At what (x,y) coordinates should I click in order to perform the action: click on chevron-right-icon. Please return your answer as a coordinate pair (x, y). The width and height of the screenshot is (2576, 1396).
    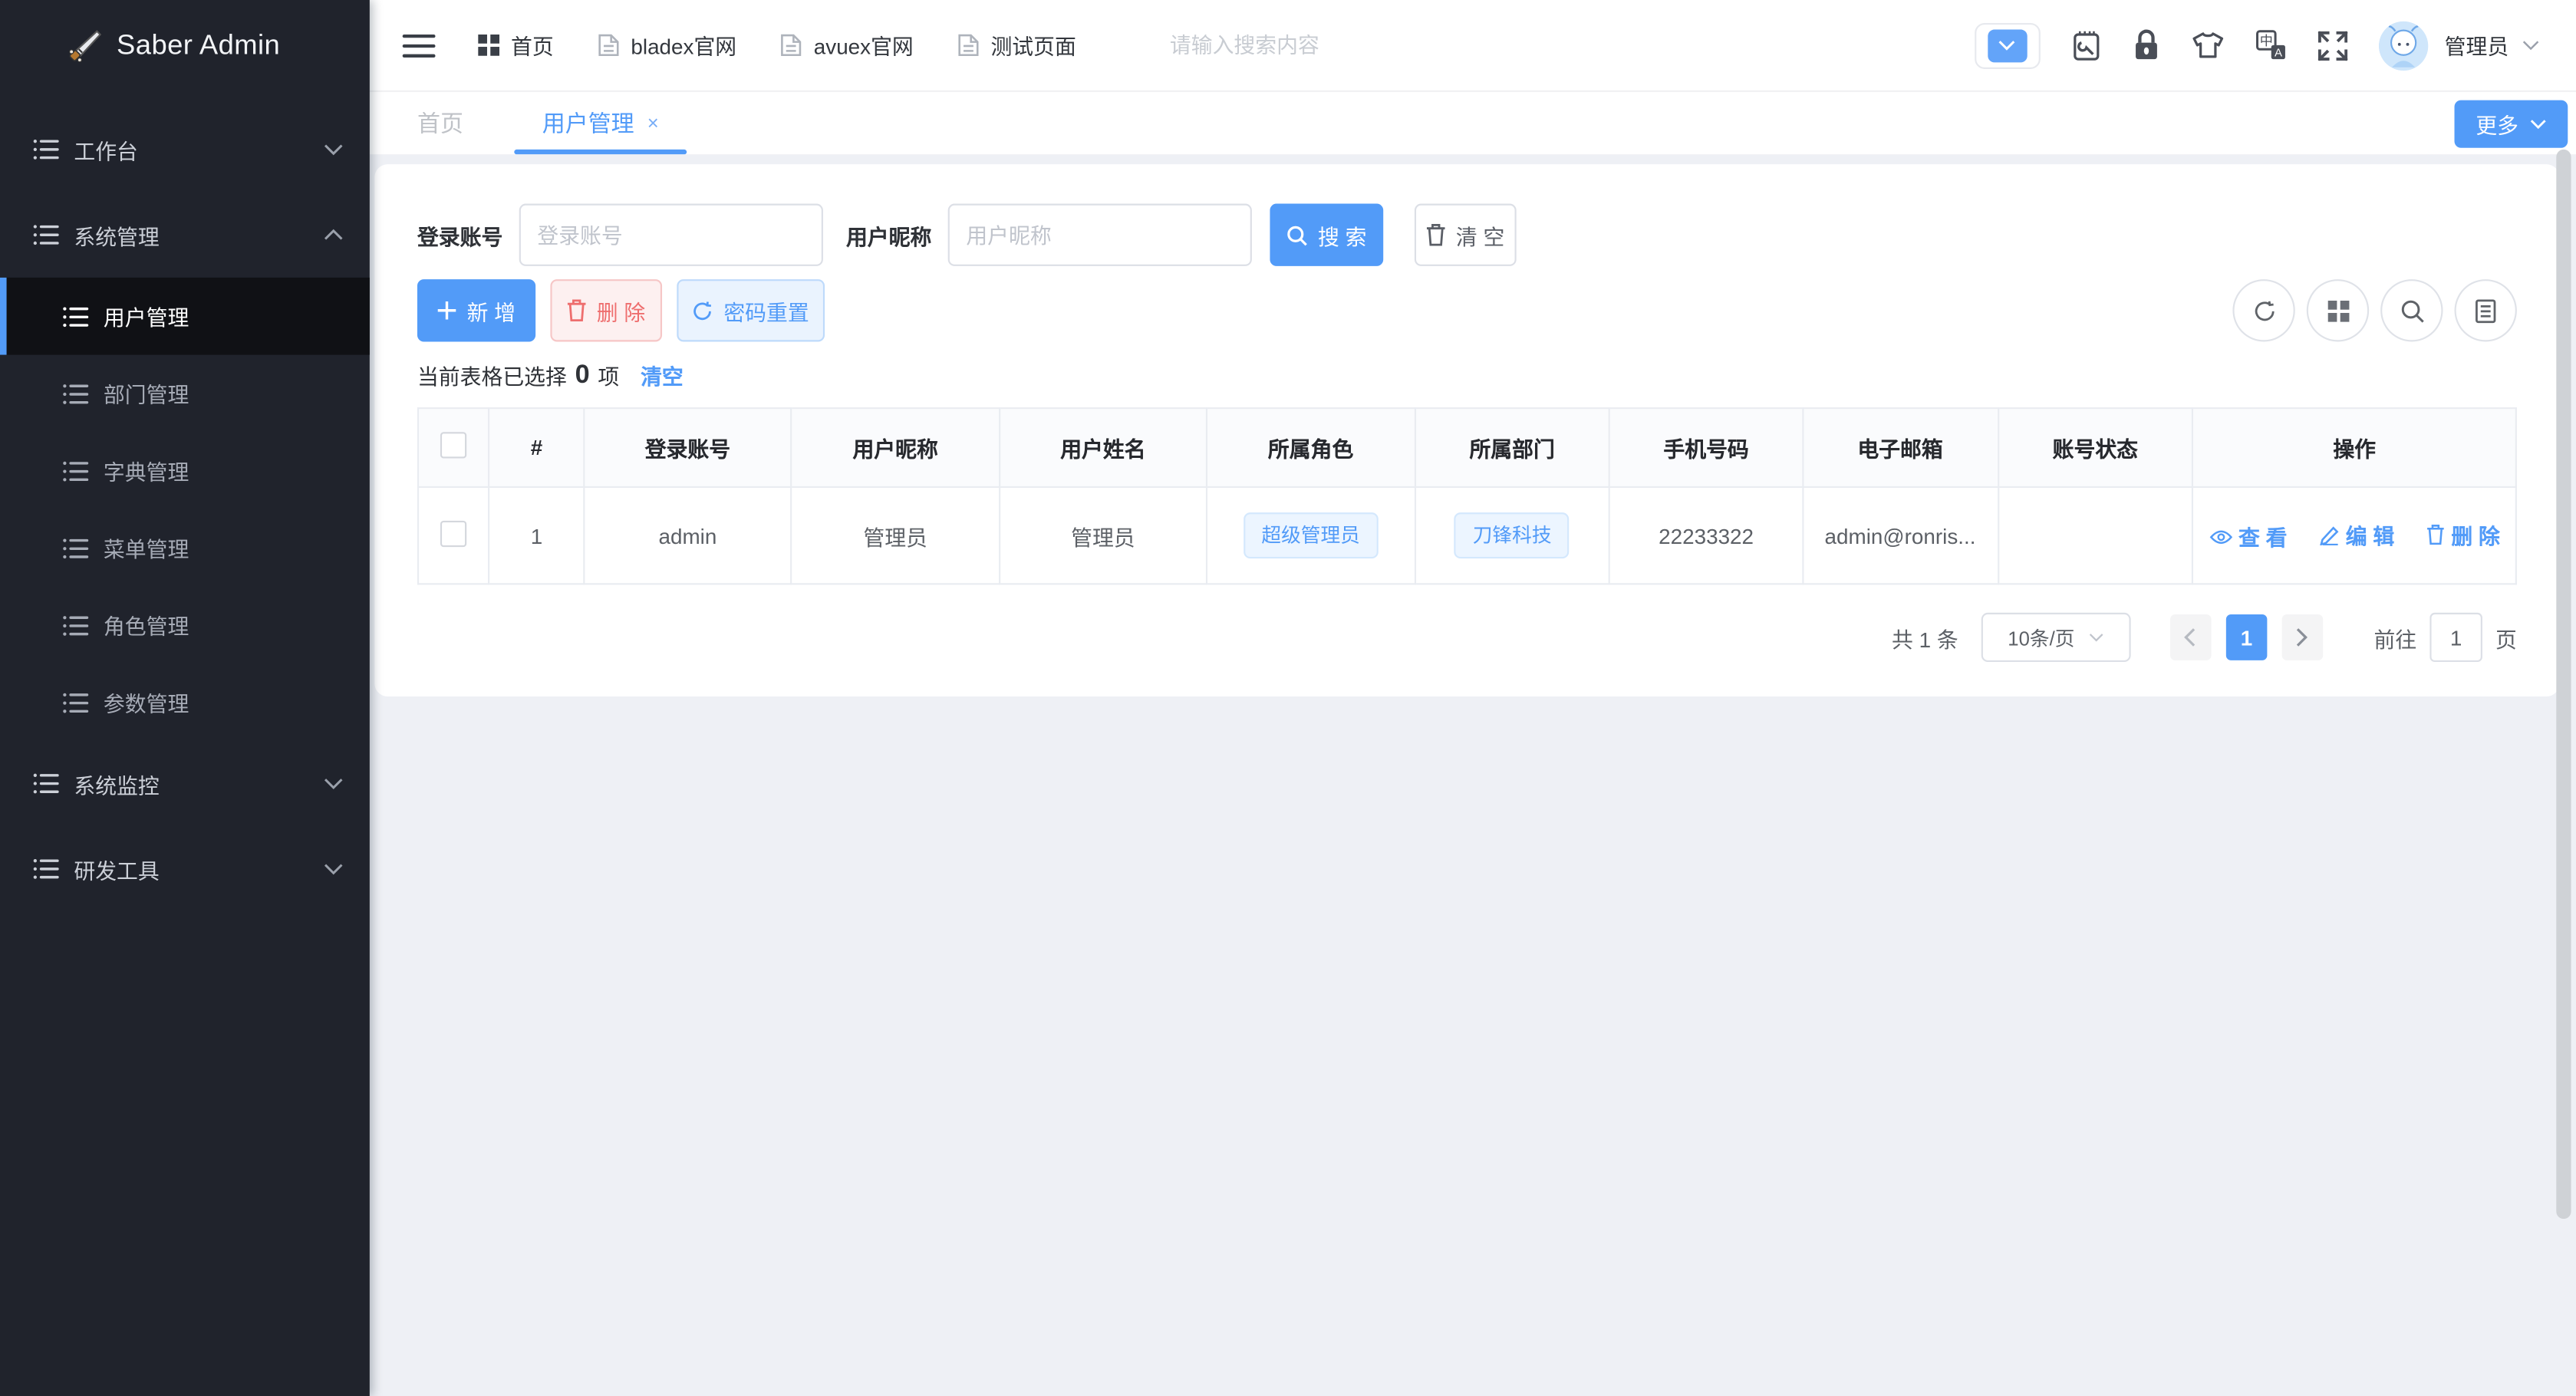
    Looking at the image, I should click on (2302, 637).